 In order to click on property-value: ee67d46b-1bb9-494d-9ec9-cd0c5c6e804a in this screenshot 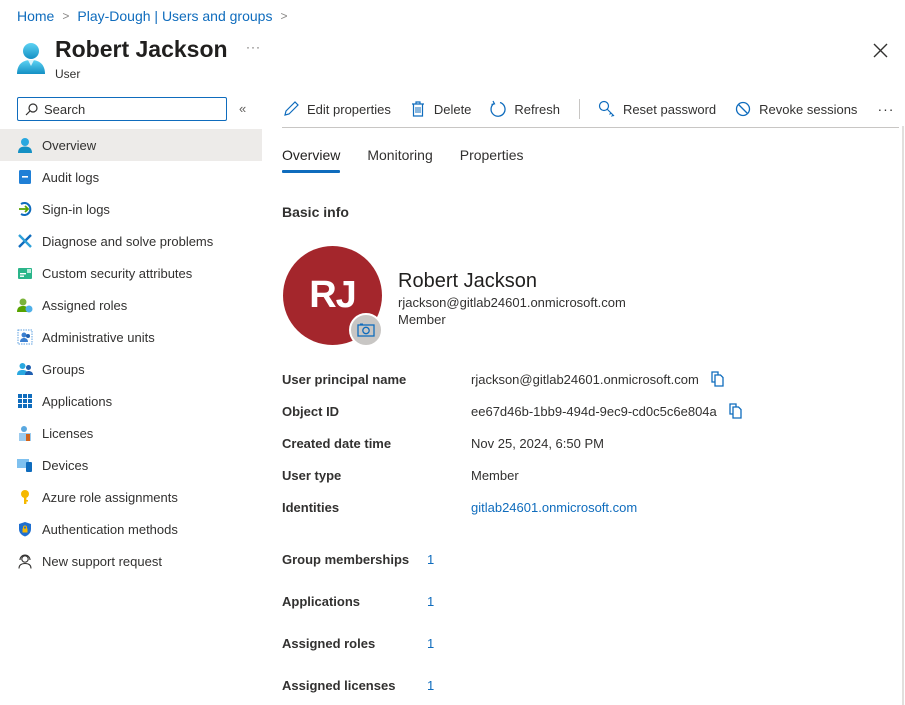, I will do `click(607, 410)`.